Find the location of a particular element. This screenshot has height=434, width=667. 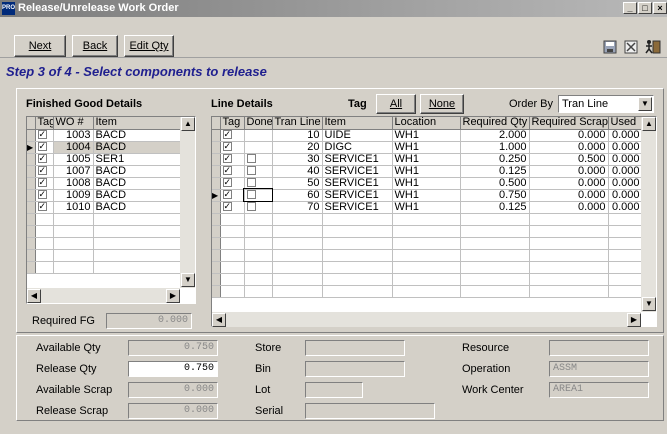

work-center-field: AREA1 is located at coordinates (599, 390).